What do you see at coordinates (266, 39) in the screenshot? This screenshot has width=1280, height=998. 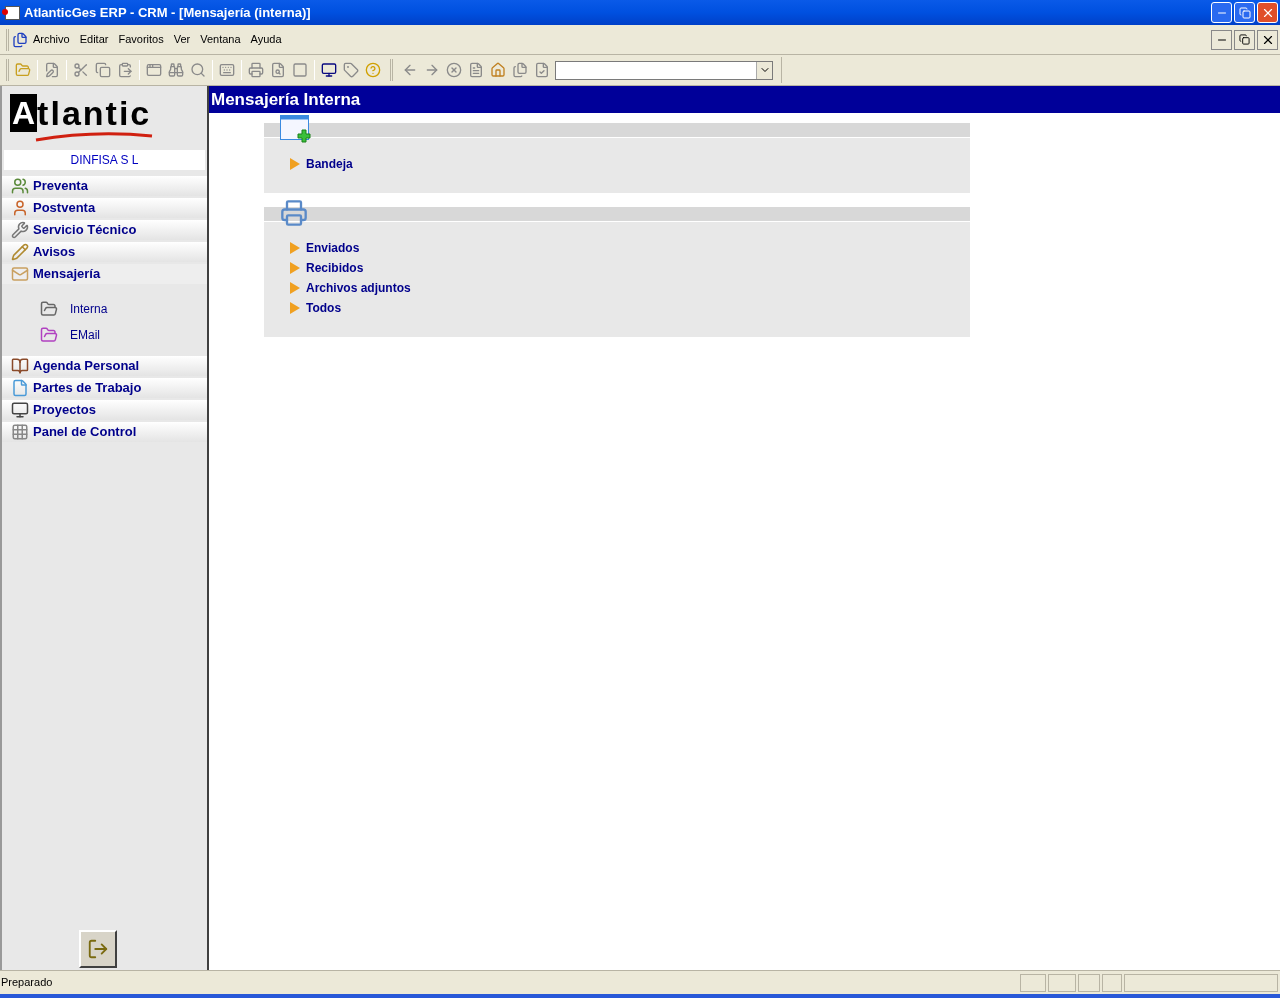 I see `menu-item: Ayuda` at bounding box center [266, 39].